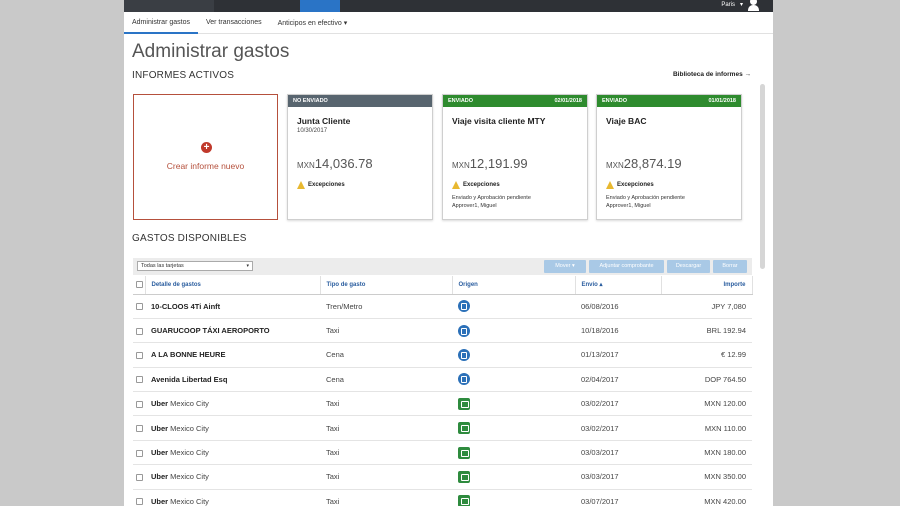 The height and width of the screenshot is (506, 900). I want to click on download-button: Descargar, so click(688, 266).